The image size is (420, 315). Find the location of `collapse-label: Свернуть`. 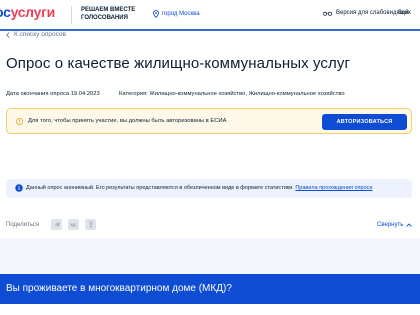

collapse-label: Свернуть is located at coordinates (390, 225).